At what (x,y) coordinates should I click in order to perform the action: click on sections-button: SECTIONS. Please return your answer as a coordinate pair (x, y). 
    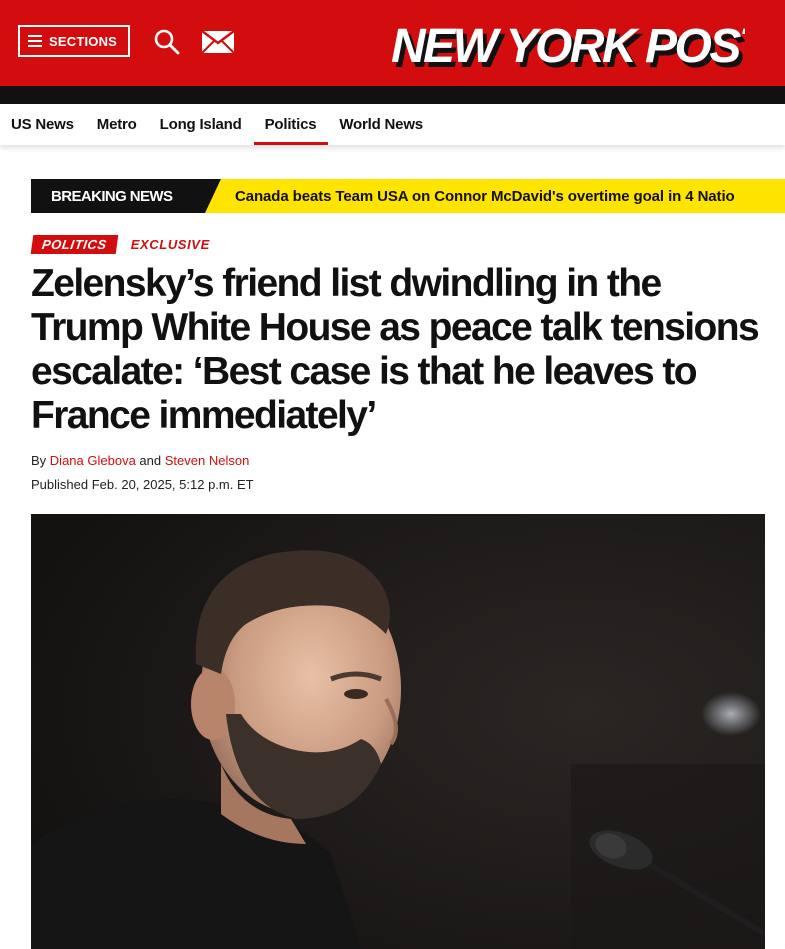
    Looking at the image, I should click on (74, 41).